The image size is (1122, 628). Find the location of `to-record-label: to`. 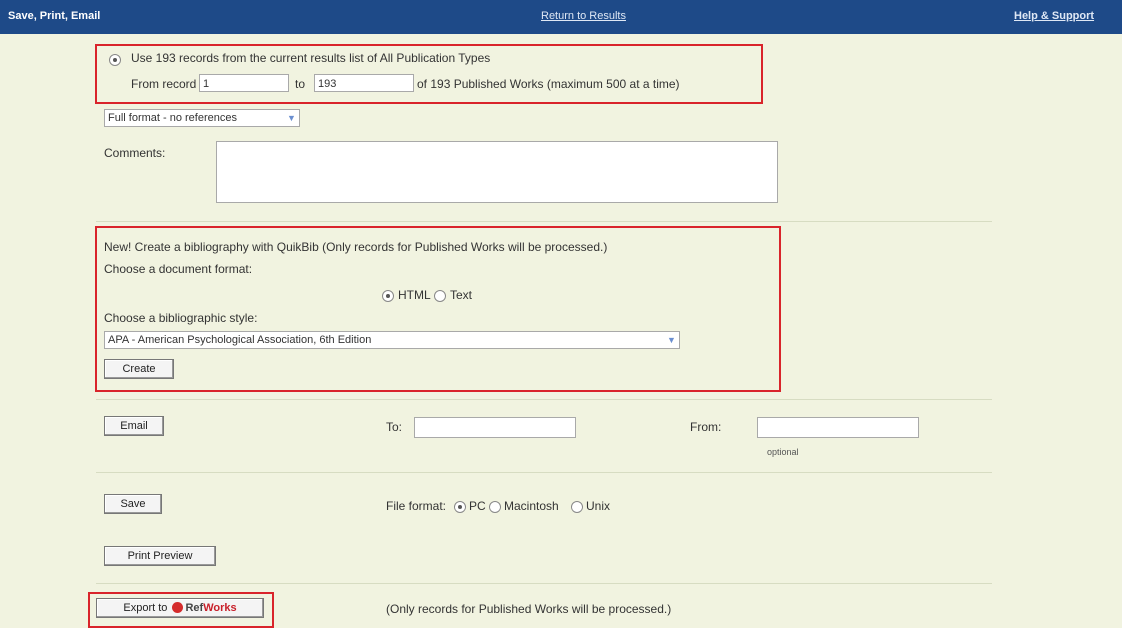

to-record-label: to is located at coordinates (300, 84).